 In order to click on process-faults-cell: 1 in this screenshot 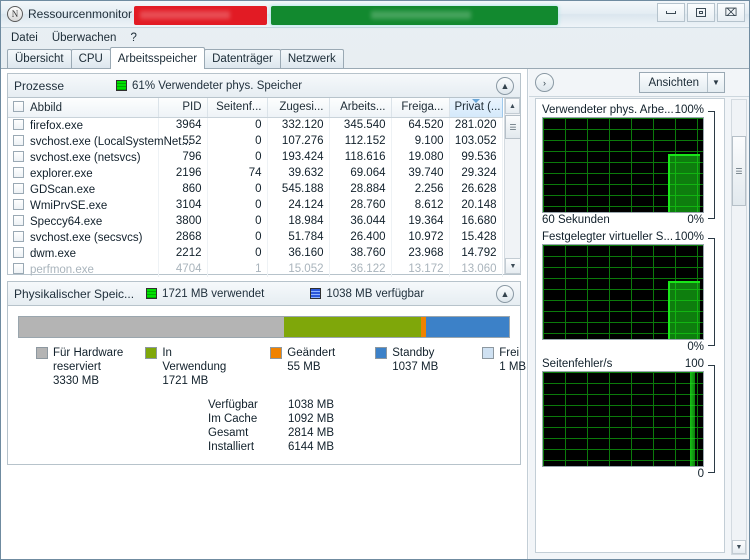, I will do `click(237, 269)`.